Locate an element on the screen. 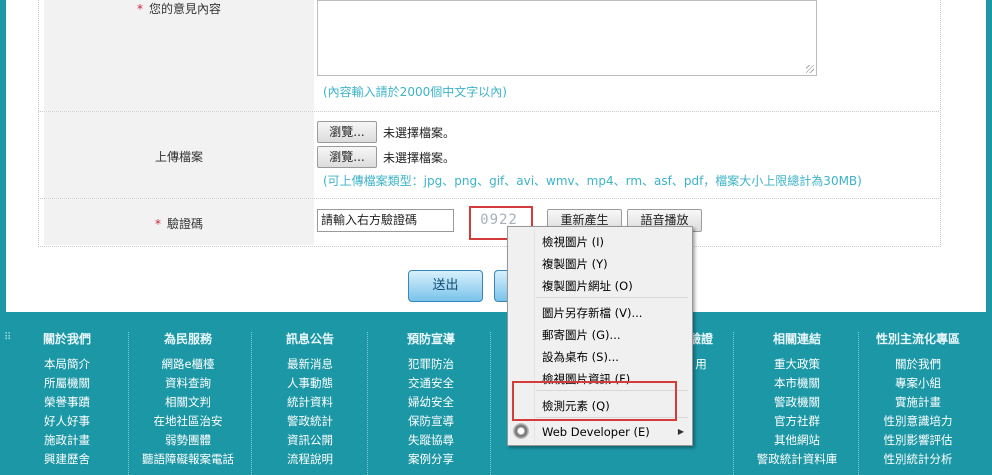  footer-link: 好人好事 is located at coordinates (67, 421).